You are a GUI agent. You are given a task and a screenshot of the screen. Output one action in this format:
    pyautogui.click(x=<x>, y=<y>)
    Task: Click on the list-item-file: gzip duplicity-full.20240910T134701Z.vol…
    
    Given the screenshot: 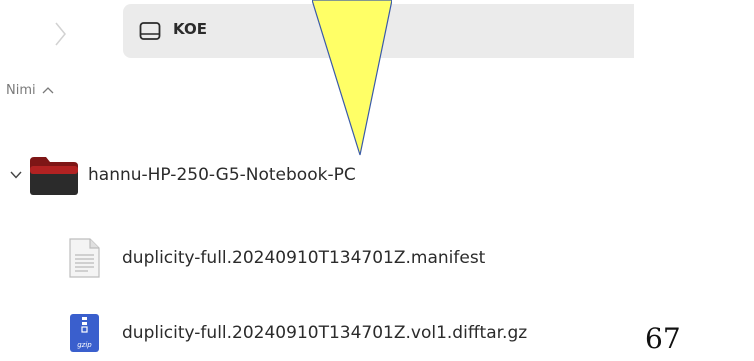 What is the action you would take?
    pyautogui.click(x=296, y=333)
    